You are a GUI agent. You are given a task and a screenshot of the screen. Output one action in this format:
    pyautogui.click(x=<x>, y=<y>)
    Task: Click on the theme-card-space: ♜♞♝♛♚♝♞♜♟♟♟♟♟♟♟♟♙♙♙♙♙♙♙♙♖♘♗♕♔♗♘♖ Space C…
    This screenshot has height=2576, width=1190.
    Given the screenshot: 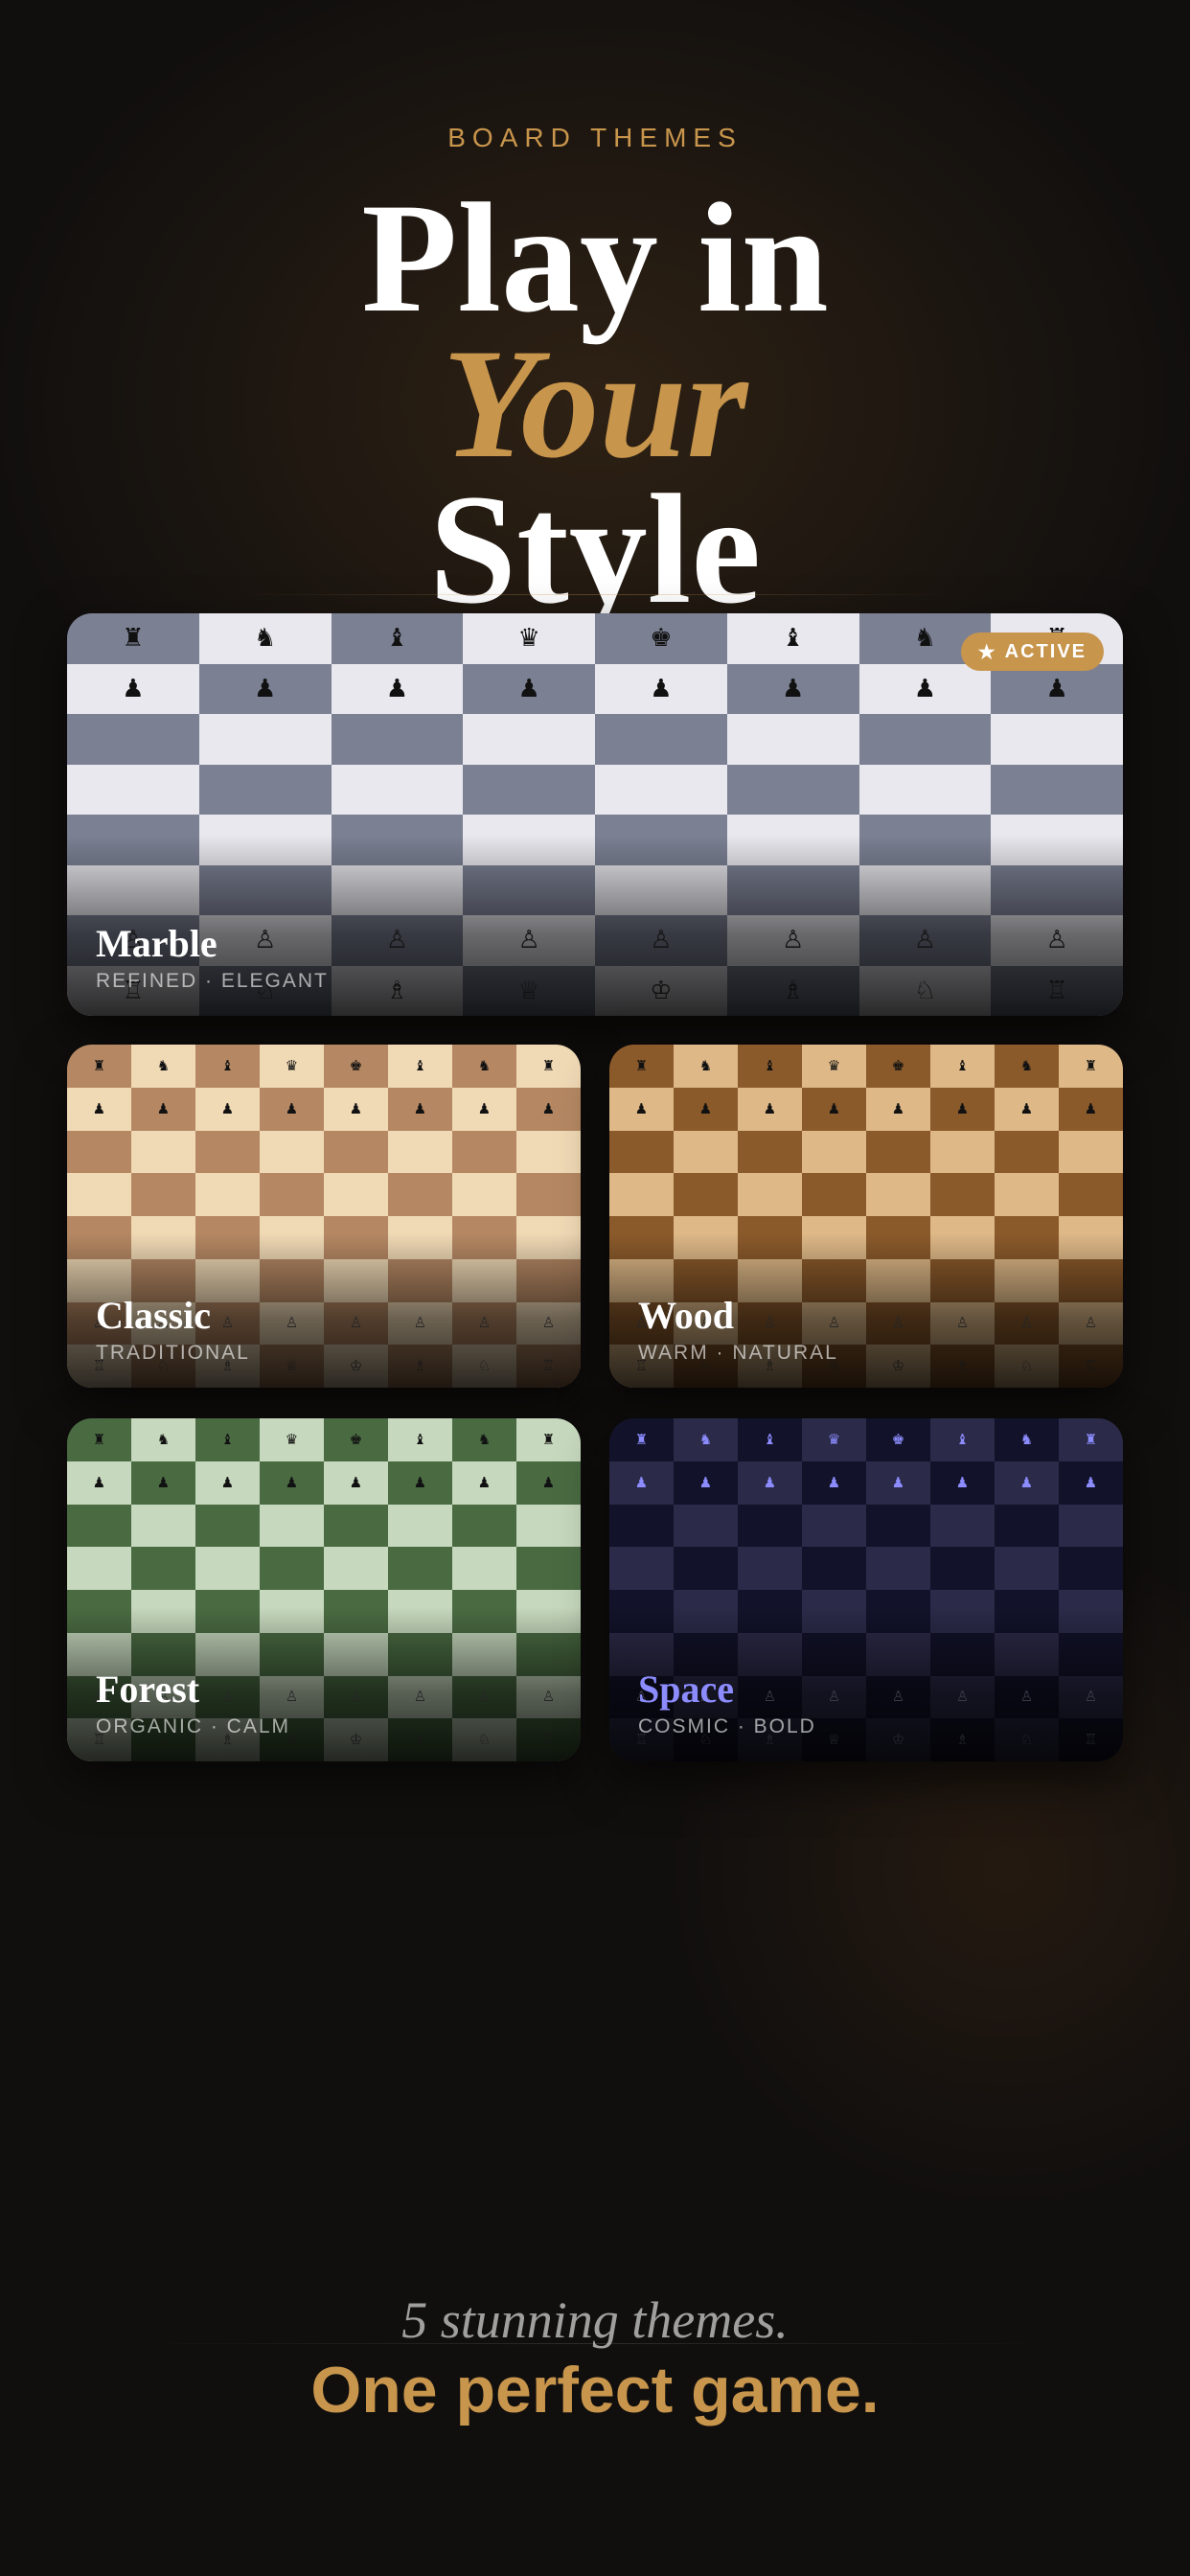 What is the action you would take?
    pyautogui.click(x=866, y=1589)
    